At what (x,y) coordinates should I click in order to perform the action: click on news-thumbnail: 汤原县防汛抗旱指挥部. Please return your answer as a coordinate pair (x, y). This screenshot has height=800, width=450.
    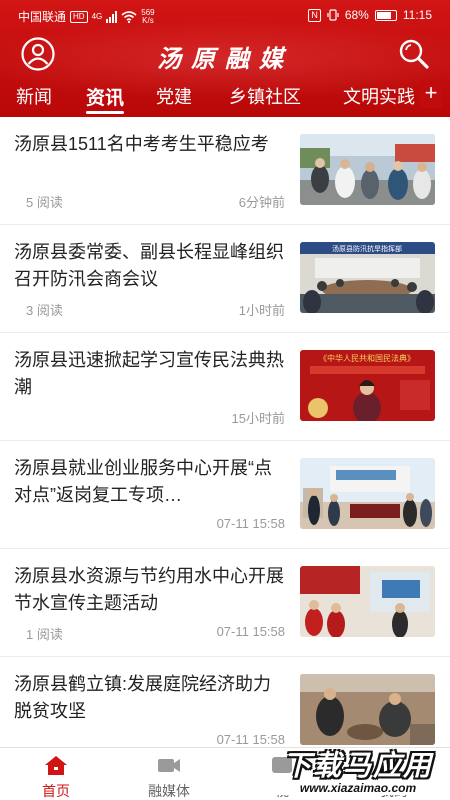
    Looking at the image, I should click on (367, 277).